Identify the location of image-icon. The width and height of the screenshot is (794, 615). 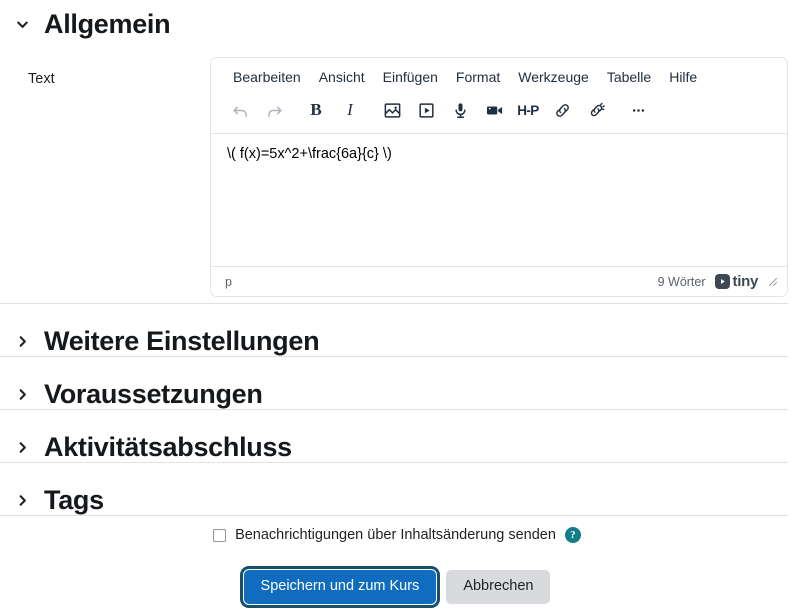
(392, 110).